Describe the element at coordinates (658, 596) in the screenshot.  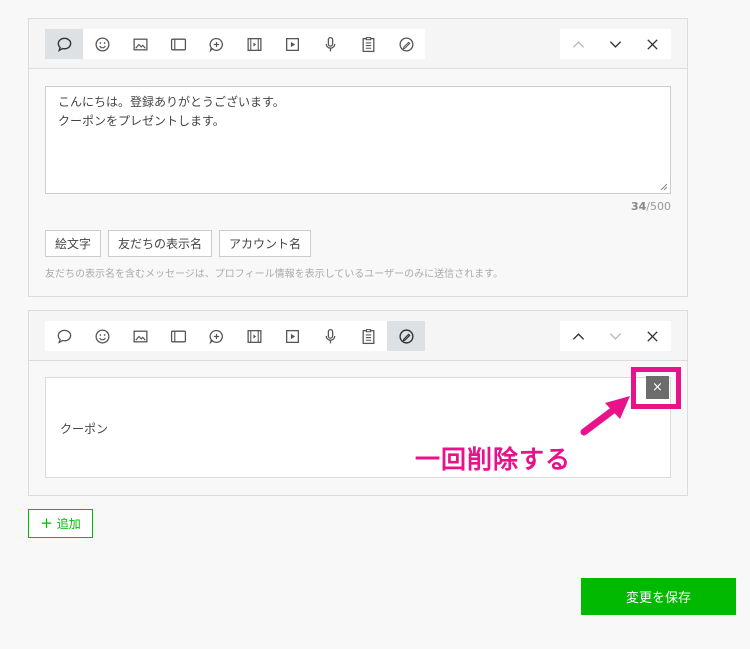
I see `save-changes-button: 変更を保存` at that location.